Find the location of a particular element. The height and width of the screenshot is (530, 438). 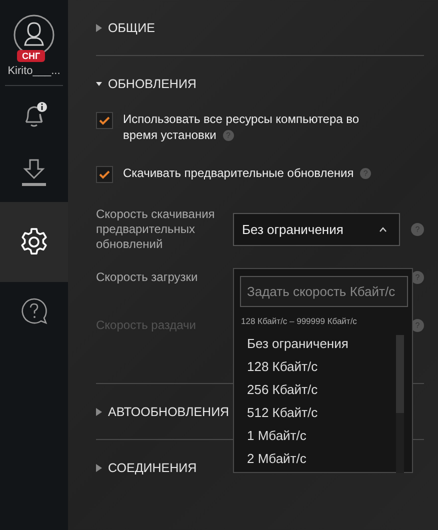

setting-label: Скорость скачивания предварительных обновлений is located at coordinates (156, 229).